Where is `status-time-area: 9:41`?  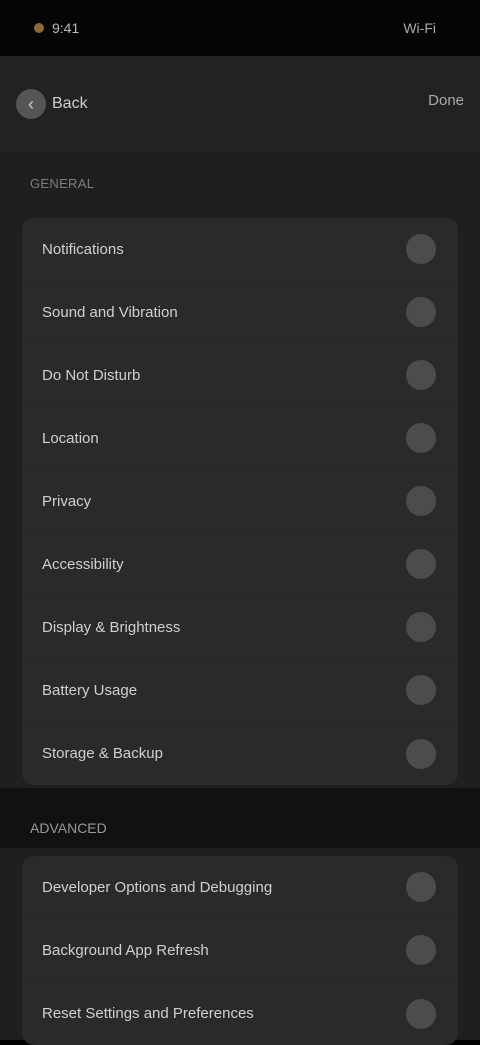 status-time-area: 9:41 is located at coordinates (56, 28).